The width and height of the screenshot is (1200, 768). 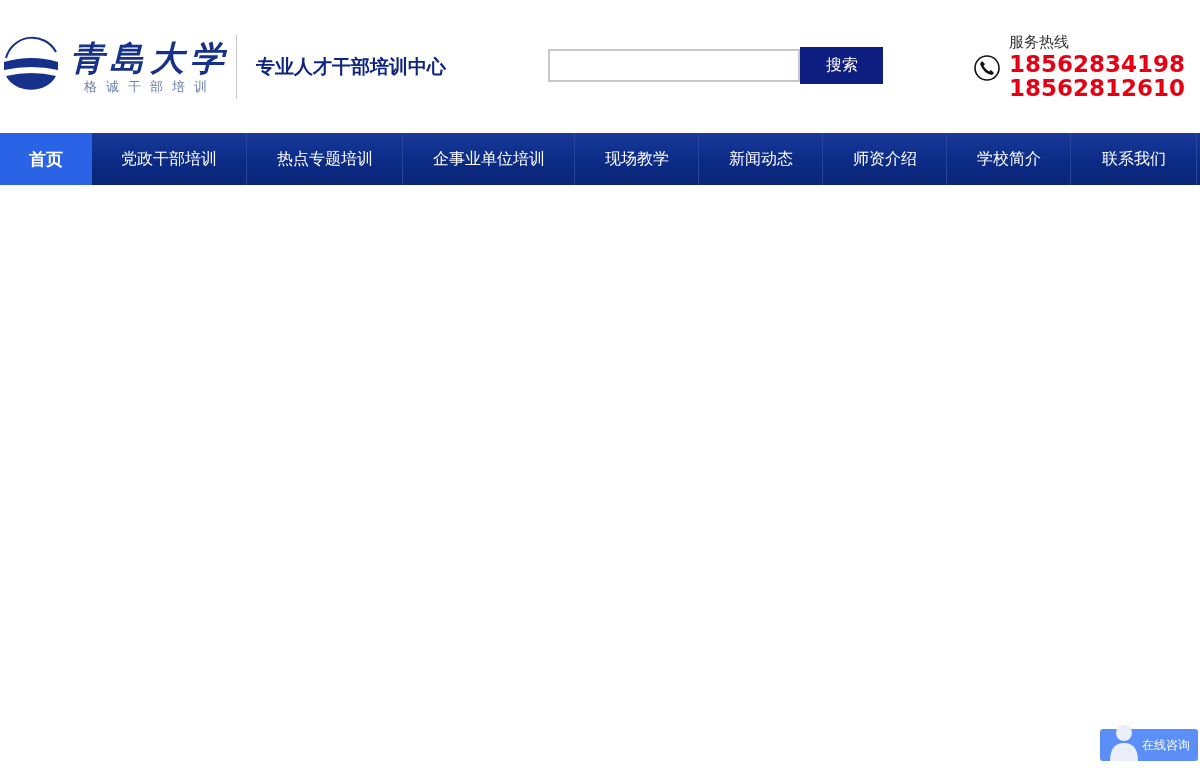 I want to click on nav-tab: 现场教学, so click(x=637, y=159).